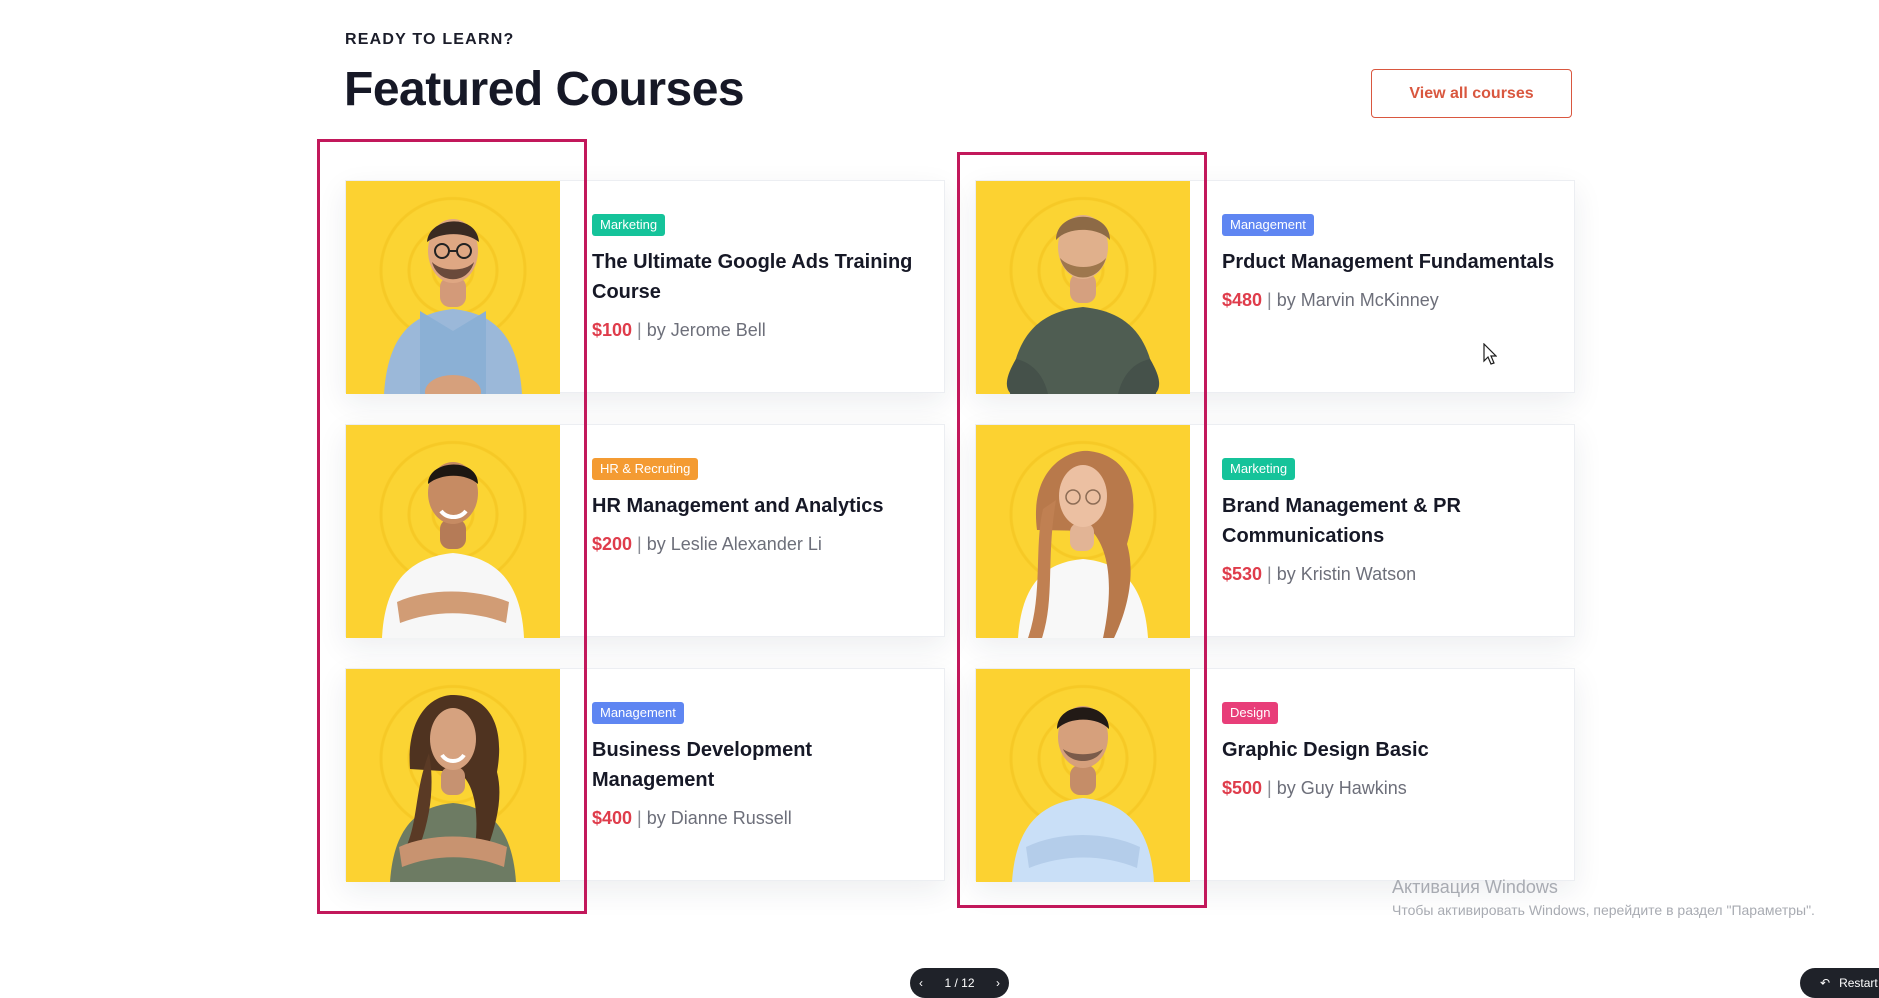 This screenshot has width=1879, height=998. What do you see at coordinates (759, 277) in the screenshot?
I see `course-title: The Ultimate Google Ads Training Course` at bounding box center [759, 277].